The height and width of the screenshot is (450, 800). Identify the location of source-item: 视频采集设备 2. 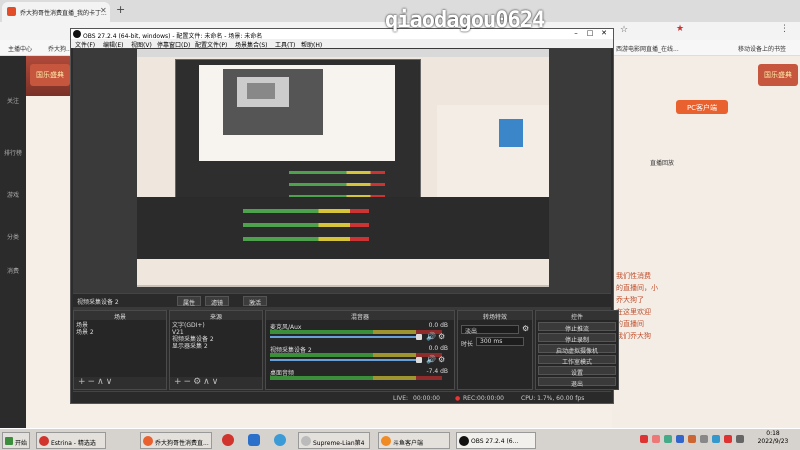
(193, 339).